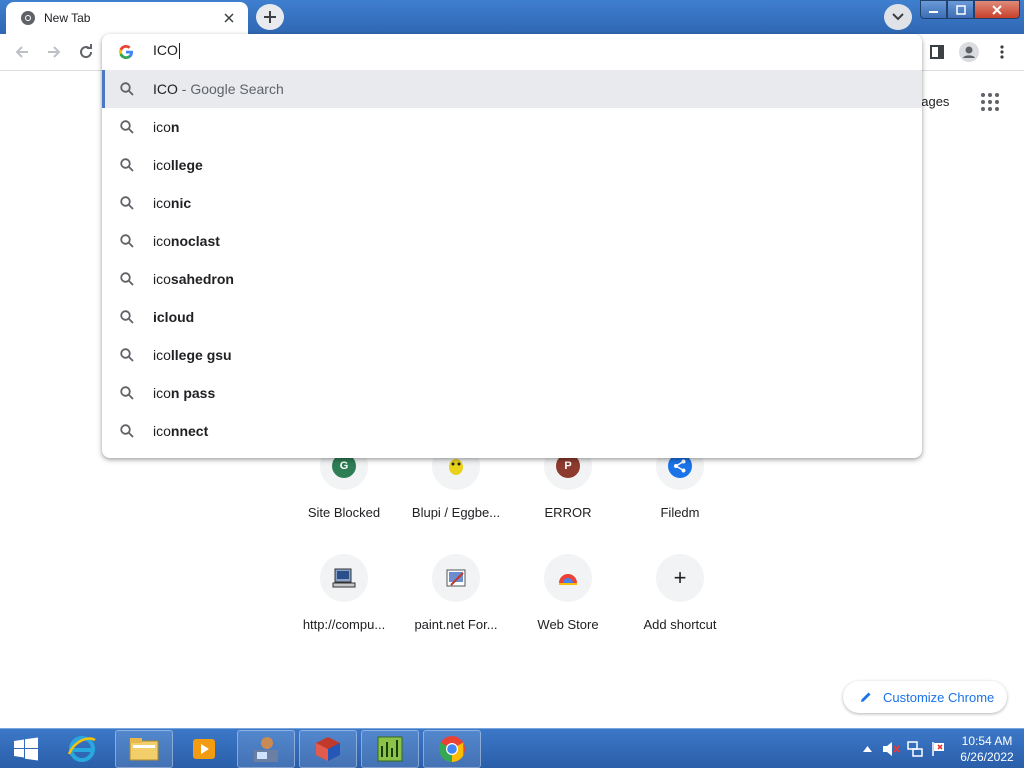 This screenshot has height=768, width=1024. What do you see at coordinates (512, 127) in the screenshot?
I see `omnibox-suggestion: icon` at bounding box center [512, 127].